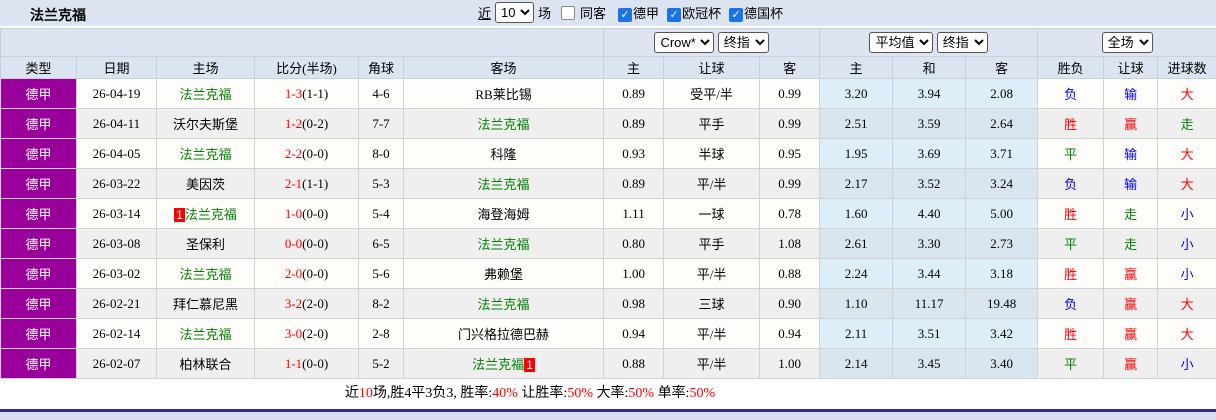 The image size is (1216, 420). Describe the element at coordinates (736, 15) in the screenshot. I see `league-checkbox-2: ✓` at that location.